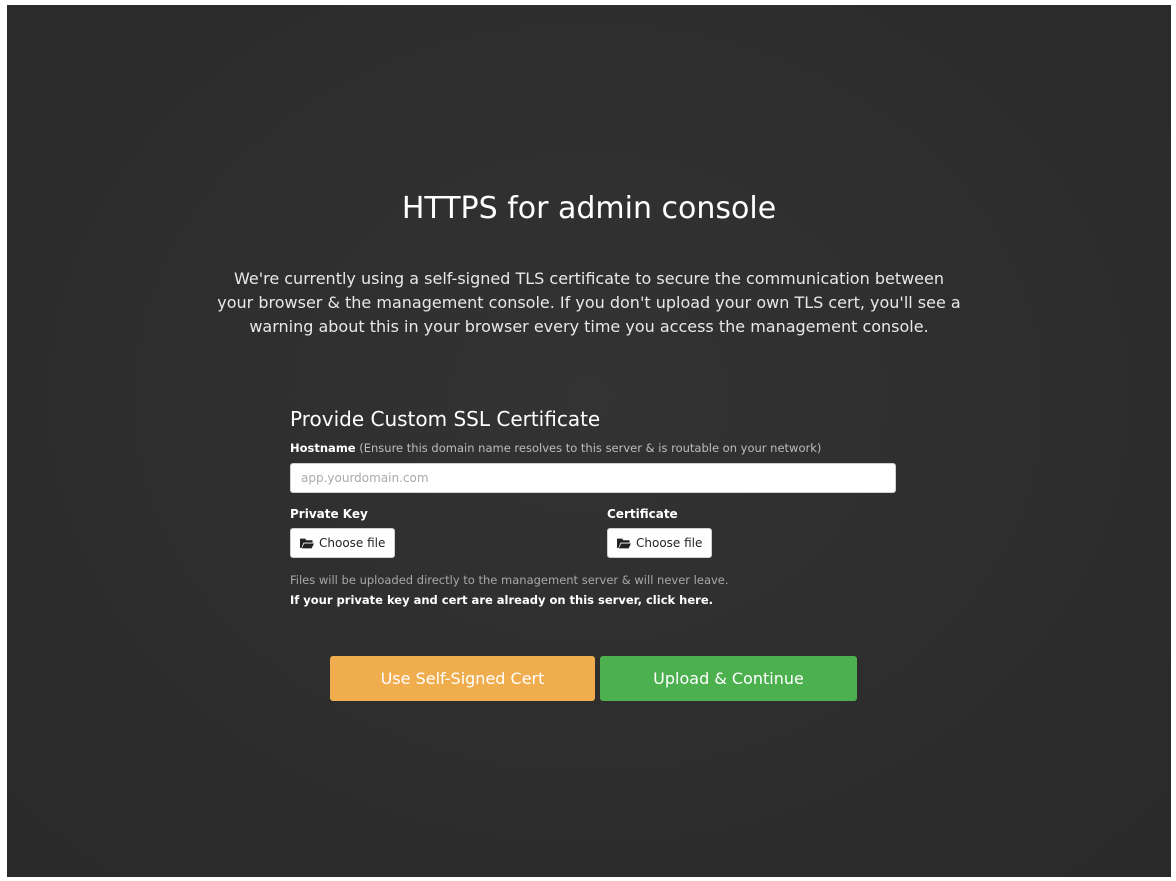 Image resolution: width=1176 pixels, height=881 pixels. I want to click on certificate-choose-file-button: Choose file, so click(660, 543).